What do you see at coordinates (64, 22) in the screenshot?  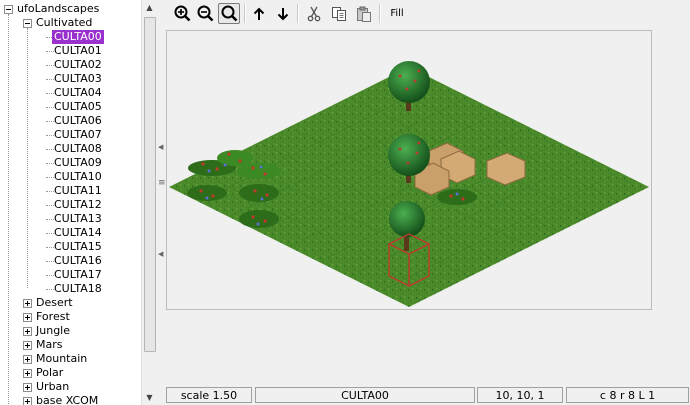 I see `tree-item-label: Cultivated` at bounding box center [64, 22].